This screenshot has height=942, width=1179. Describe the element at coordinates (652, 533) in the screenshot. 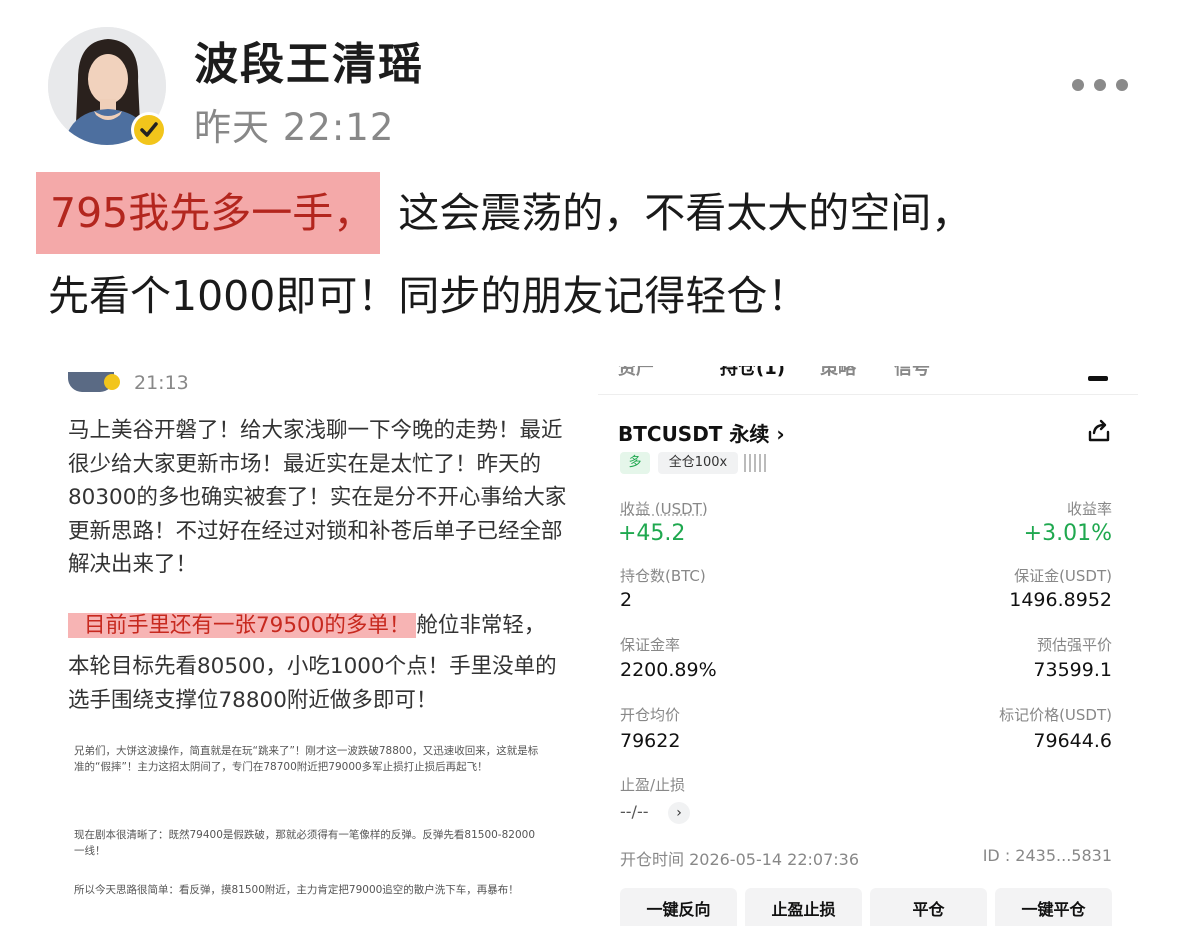

I see `pnl-value: +45.2` at that location.